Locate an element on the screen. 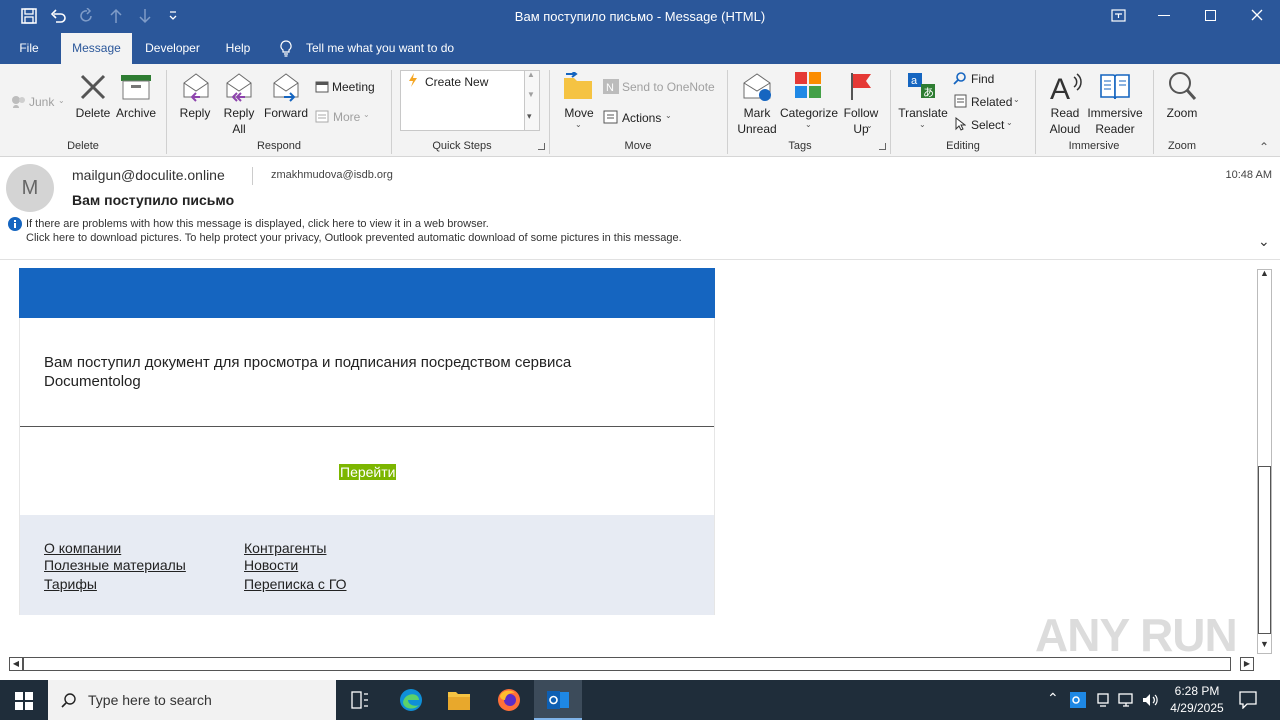 Image resolution: width=1280 pixels, height=720 pixels. title-bar: Вам поступило письмо - Message (HTML) is located at coordinates (640, 16).